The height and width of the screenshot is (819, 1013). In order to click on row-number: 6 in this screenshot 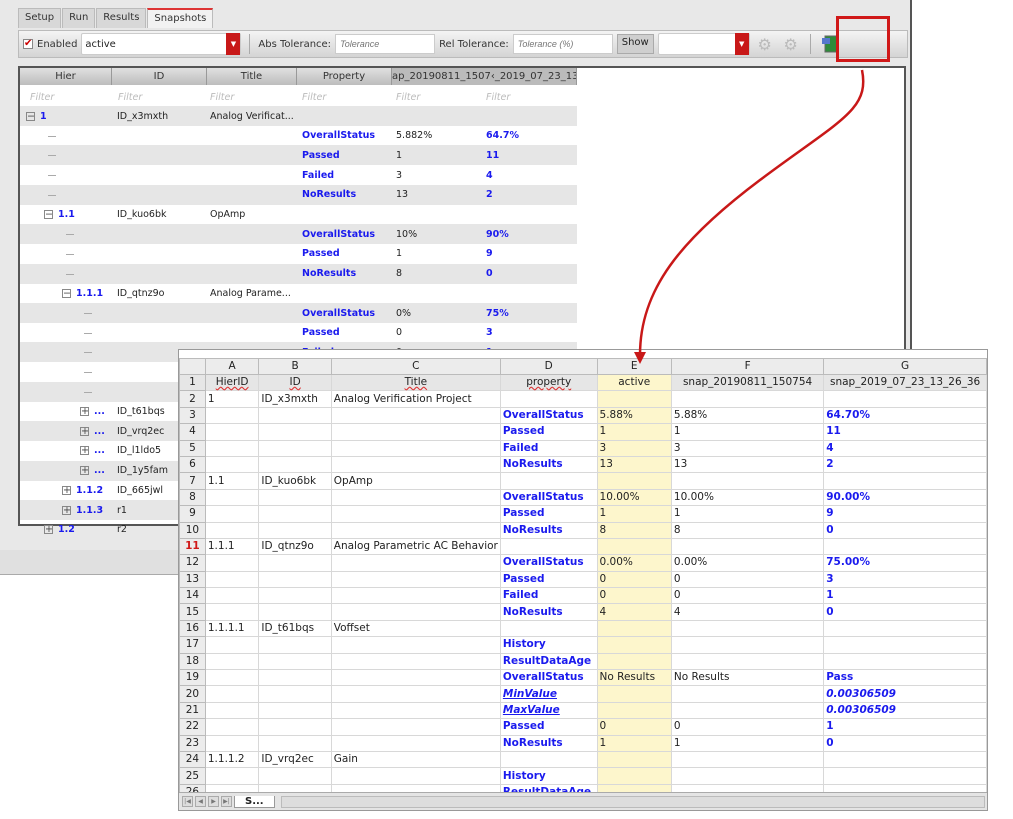, I will do `click(192, 464)`.